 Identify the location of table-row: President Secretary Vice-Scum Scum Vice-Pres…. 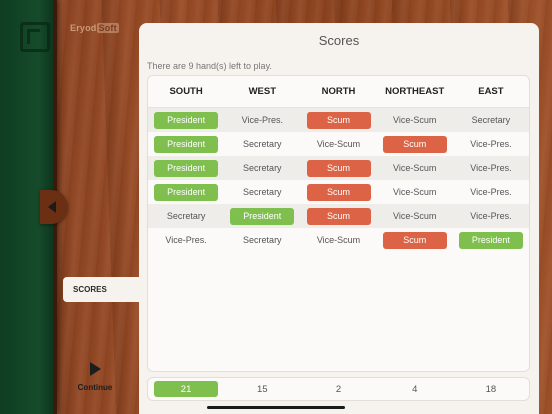
(338, 144).